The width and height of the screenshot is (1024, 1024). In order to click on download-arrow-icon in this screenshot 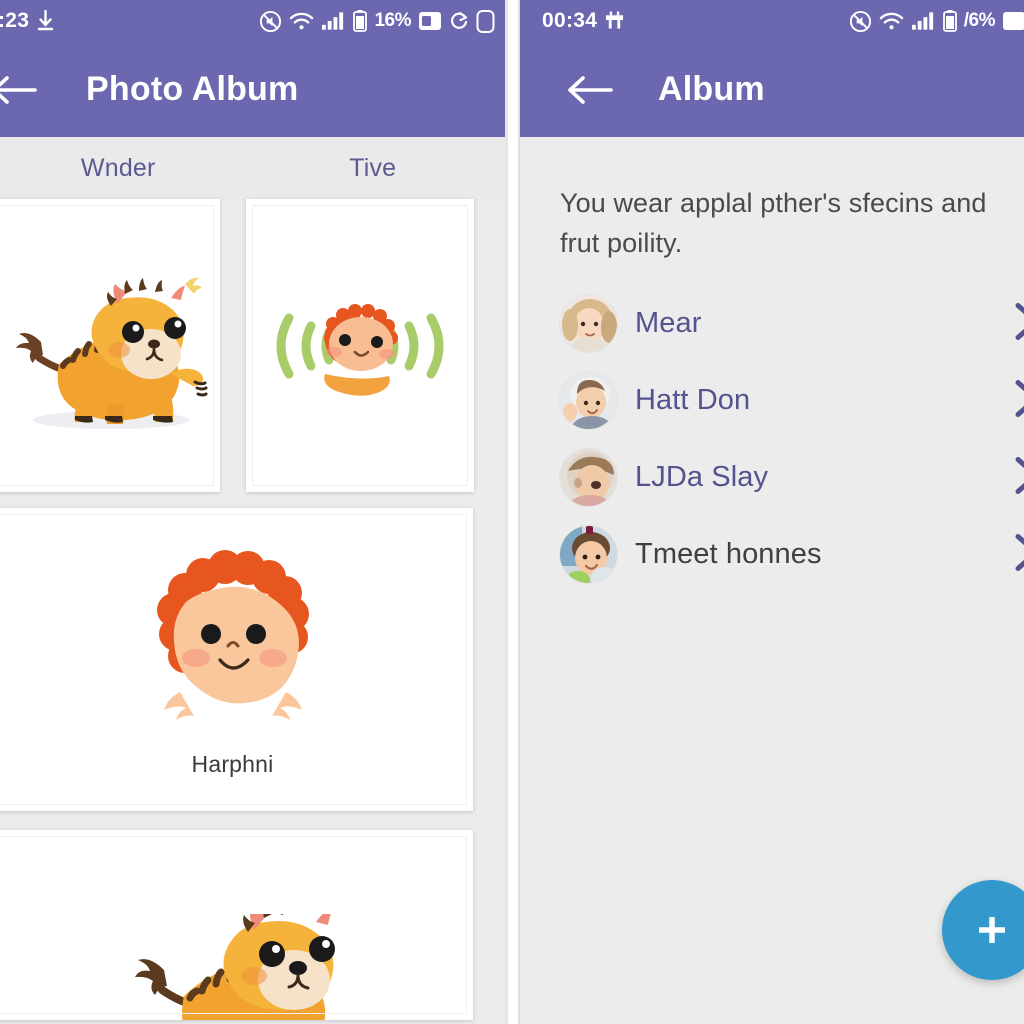, I will do `click(45, 21)`.